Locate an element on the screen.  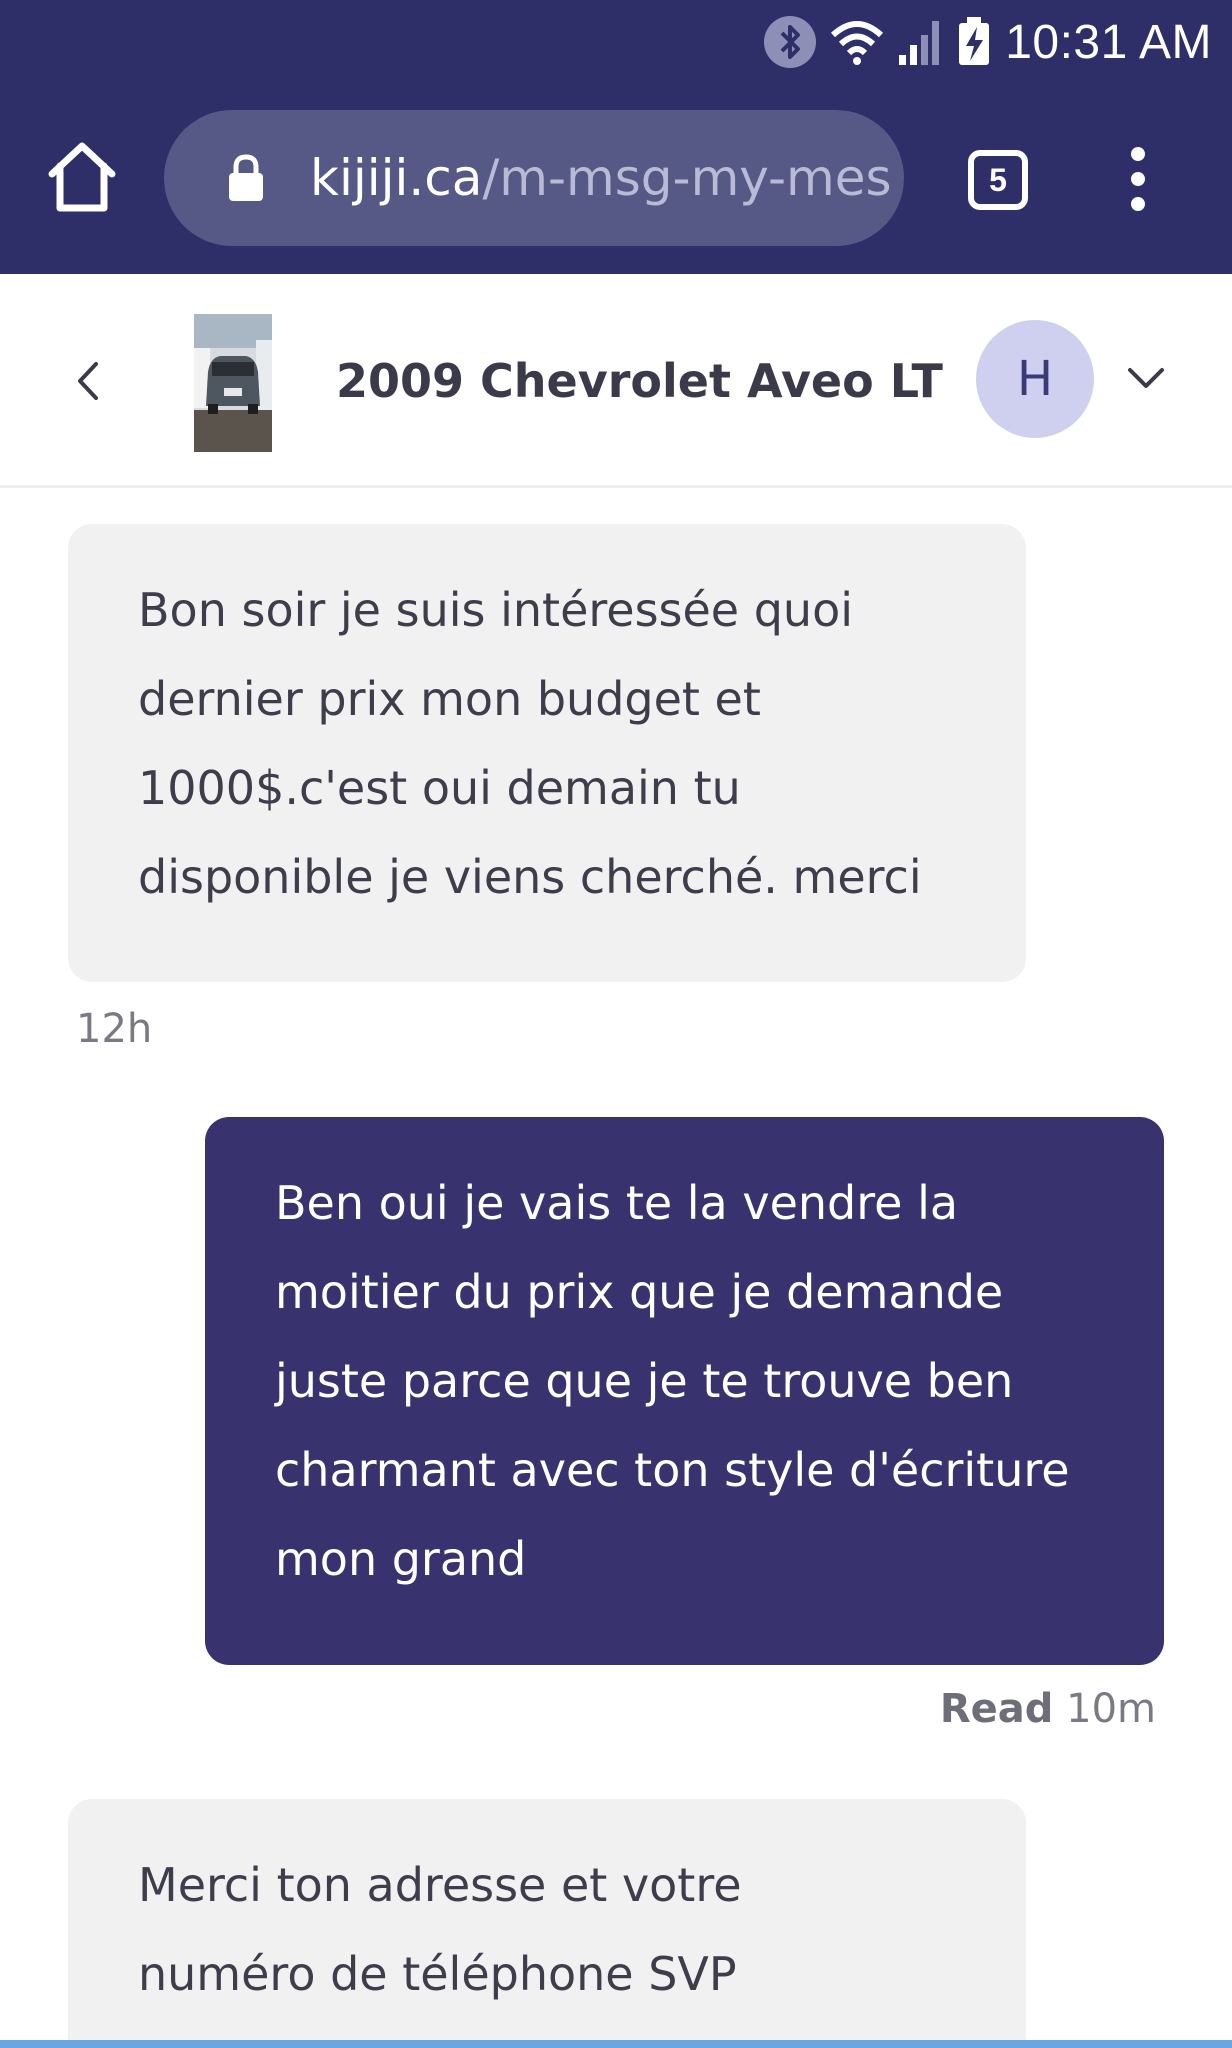
conversation-header: 2009 Chevrolet Aveo LT H is located at coordinates (616, 381).